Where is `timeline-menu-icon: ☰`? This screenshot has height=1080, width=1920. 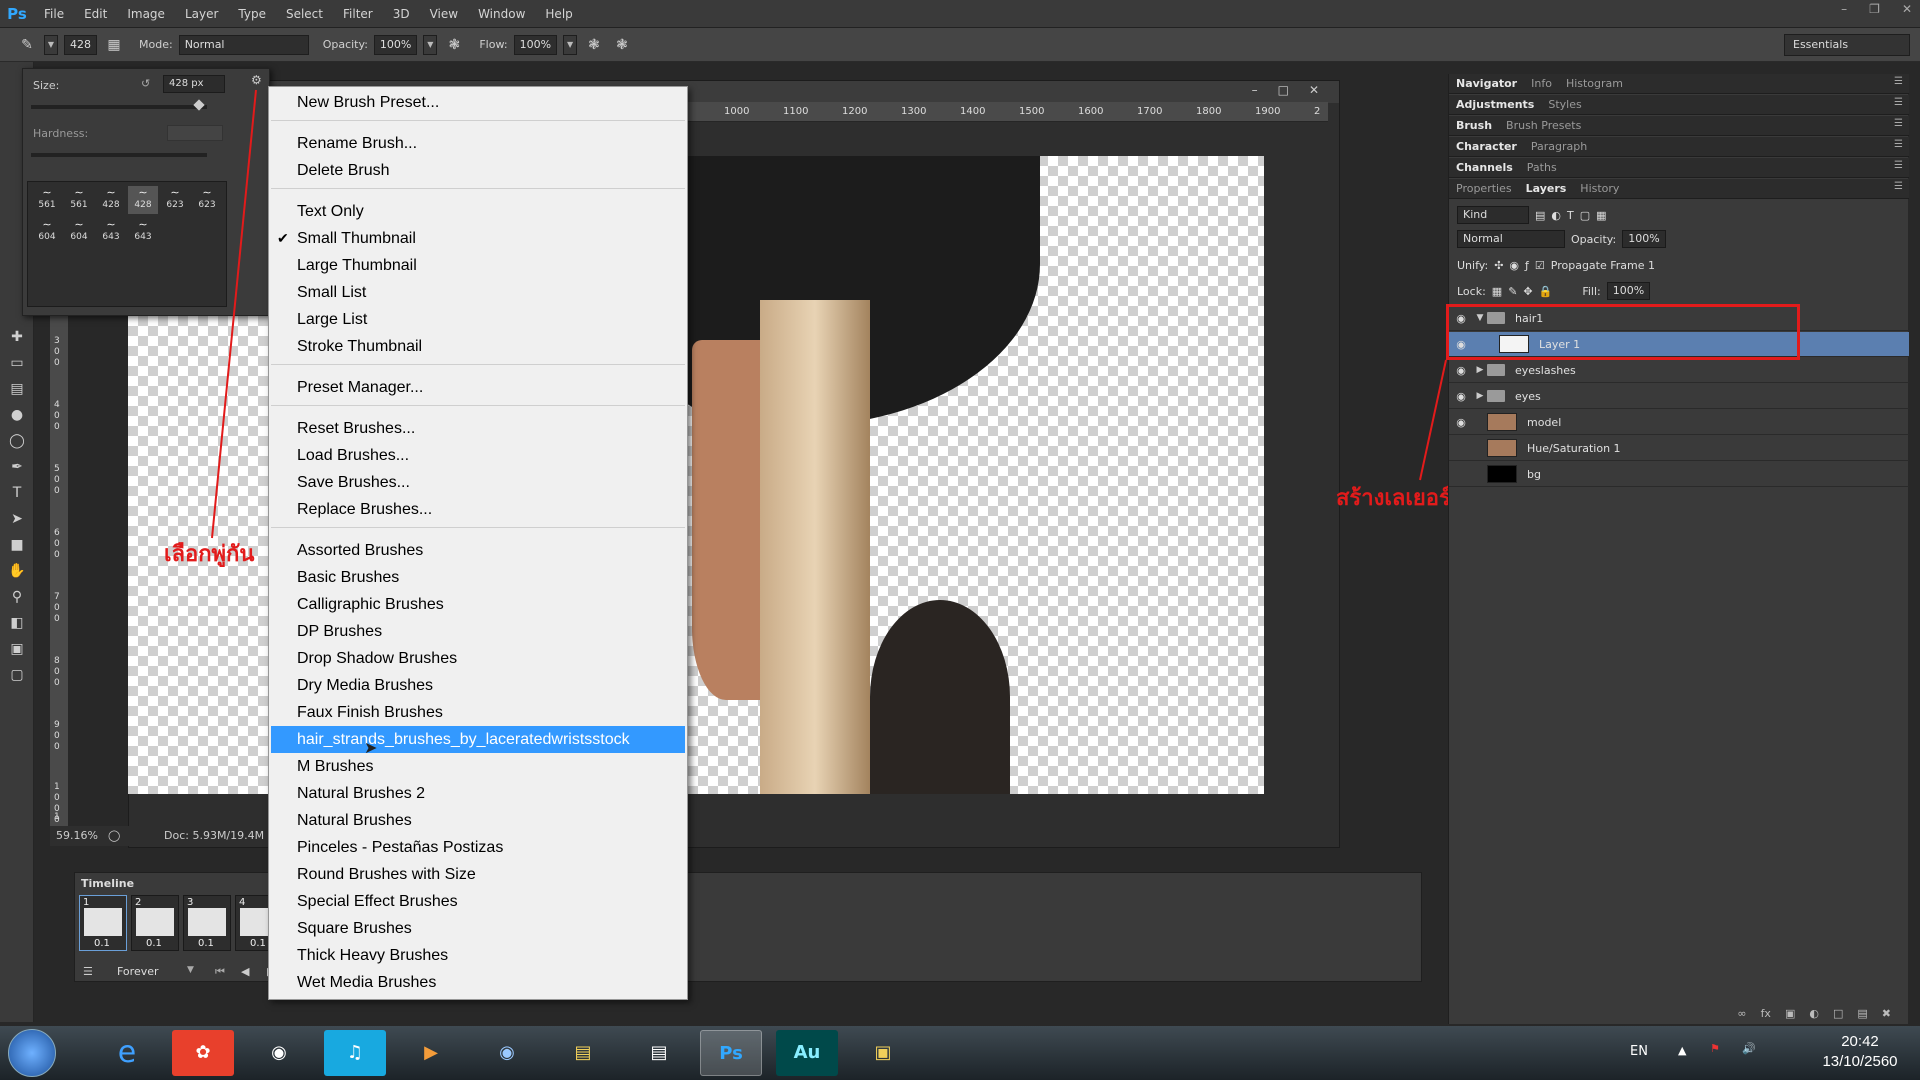 timeline-menu-icon: ☰ is located at coordinates (88, 971).